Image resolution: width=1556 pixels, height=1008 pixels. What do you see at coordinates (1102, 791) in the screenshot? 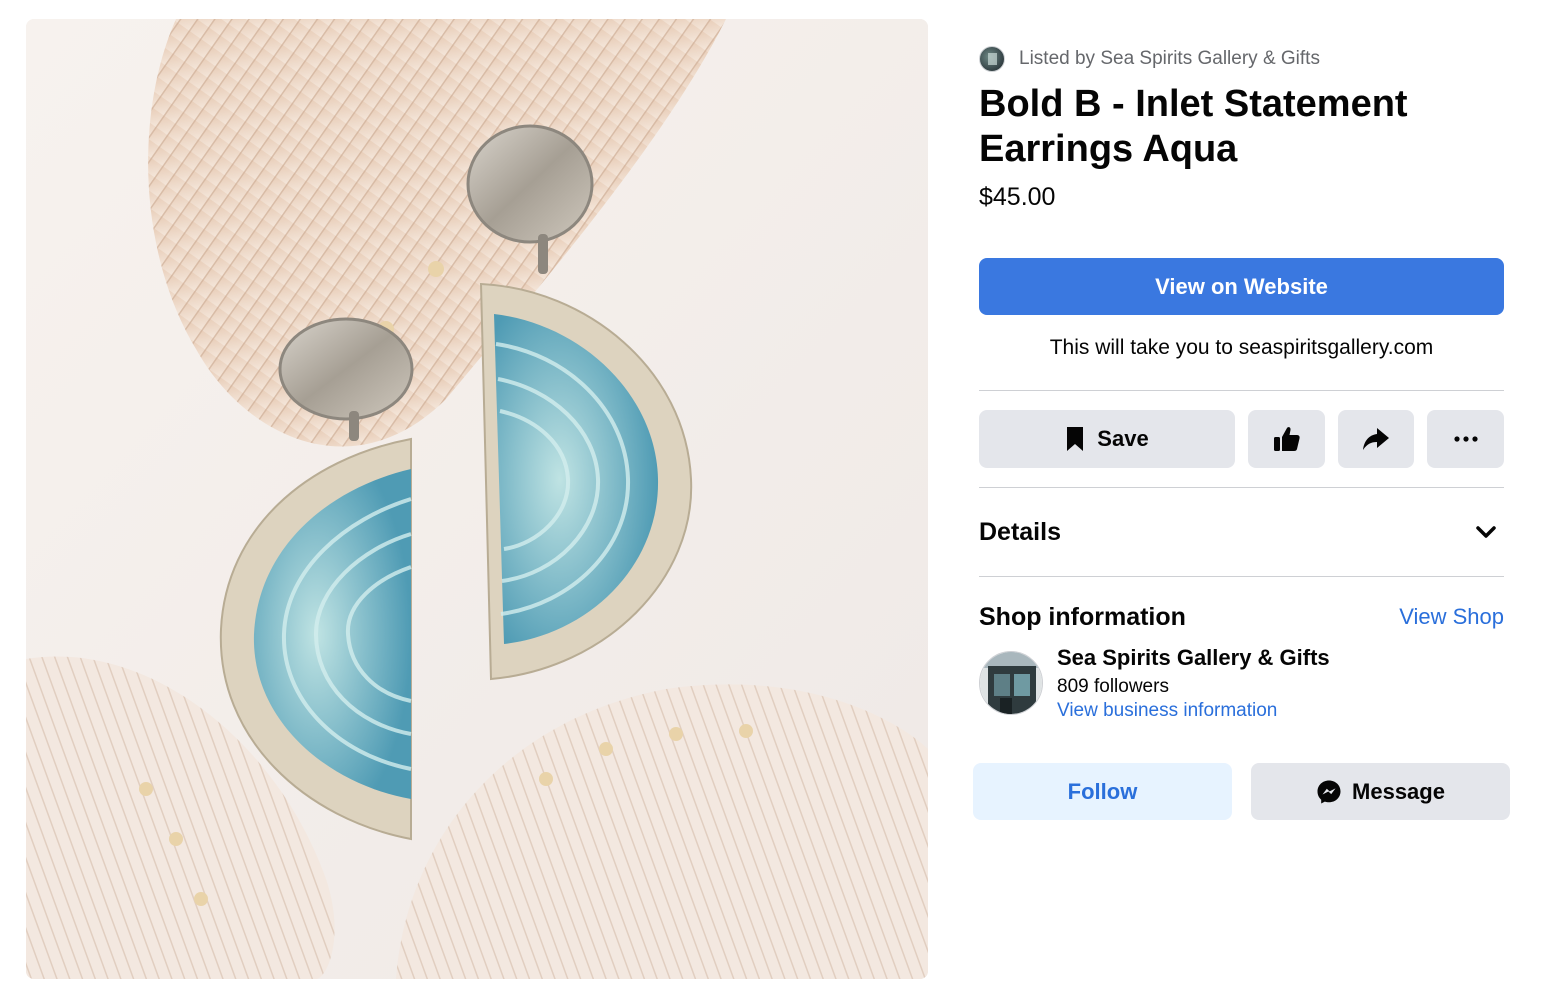
I see `follow-button: Follow` at bounding box center [1102, 791].